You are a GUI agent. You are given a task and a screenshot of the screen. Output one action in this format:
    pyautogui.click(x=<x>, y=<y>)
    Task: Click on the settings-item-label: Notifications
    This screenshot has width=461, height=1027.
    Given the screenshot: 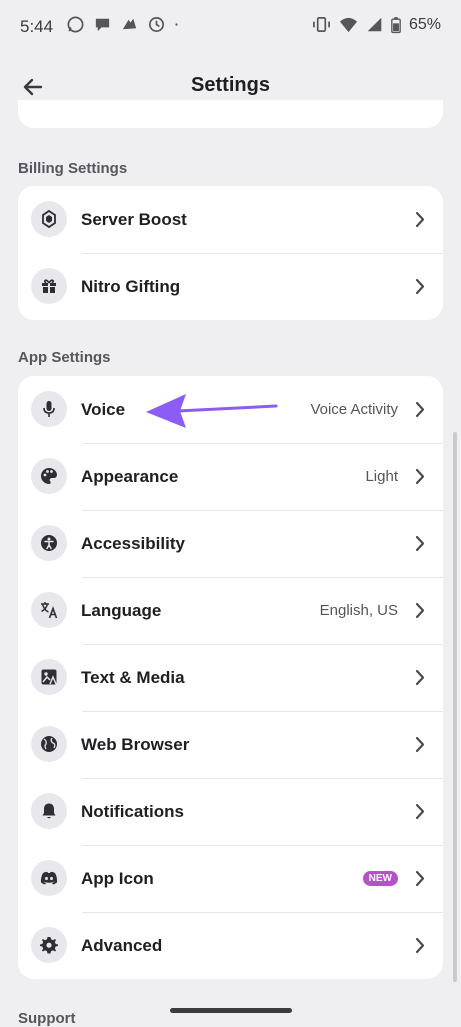 What is the action you would take?
    pyautogui.click(x=132, y=811)
    